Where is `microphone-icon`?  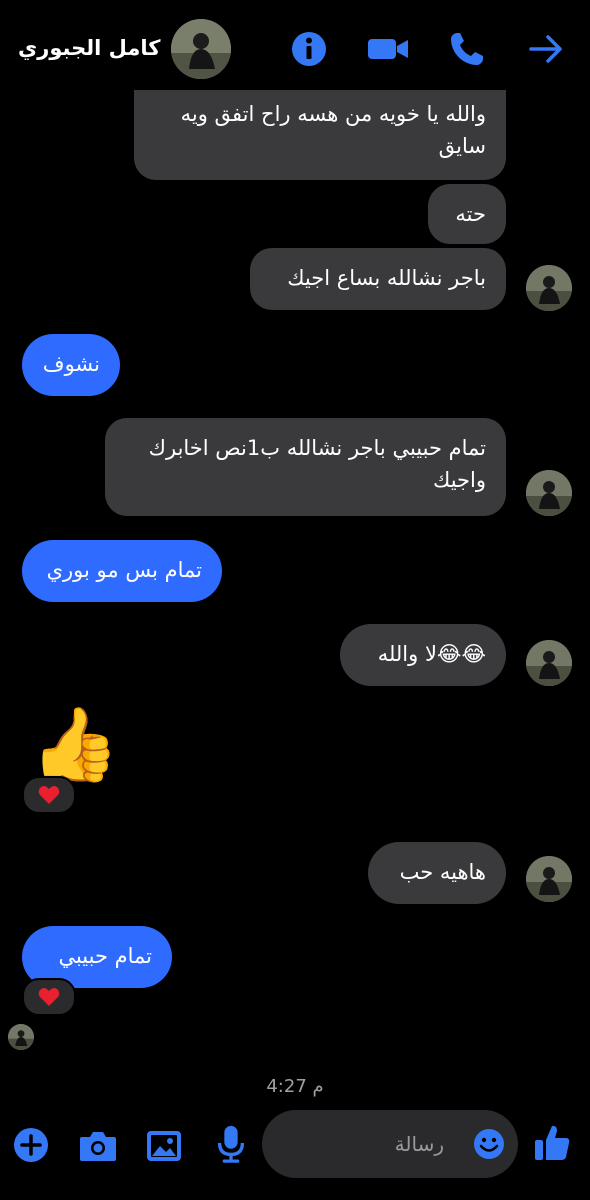 microphone-icon is located at coordinates (231, 1144).